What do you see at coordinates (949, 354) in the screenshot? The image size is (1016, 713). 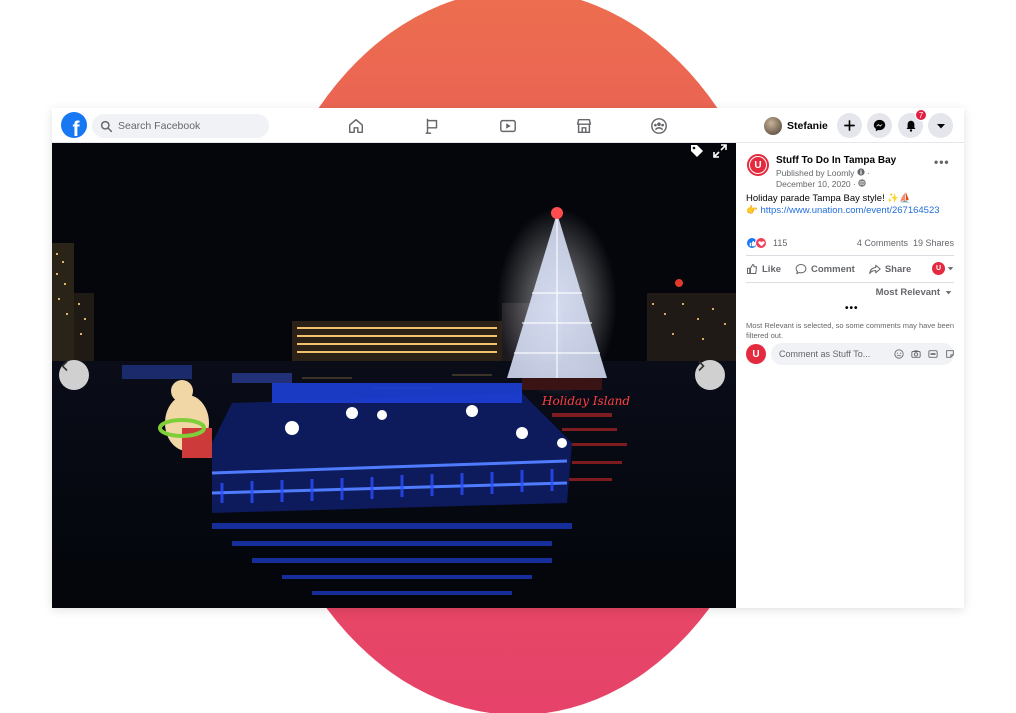 I see `sticker-icon` at bounding box center [949, 354].